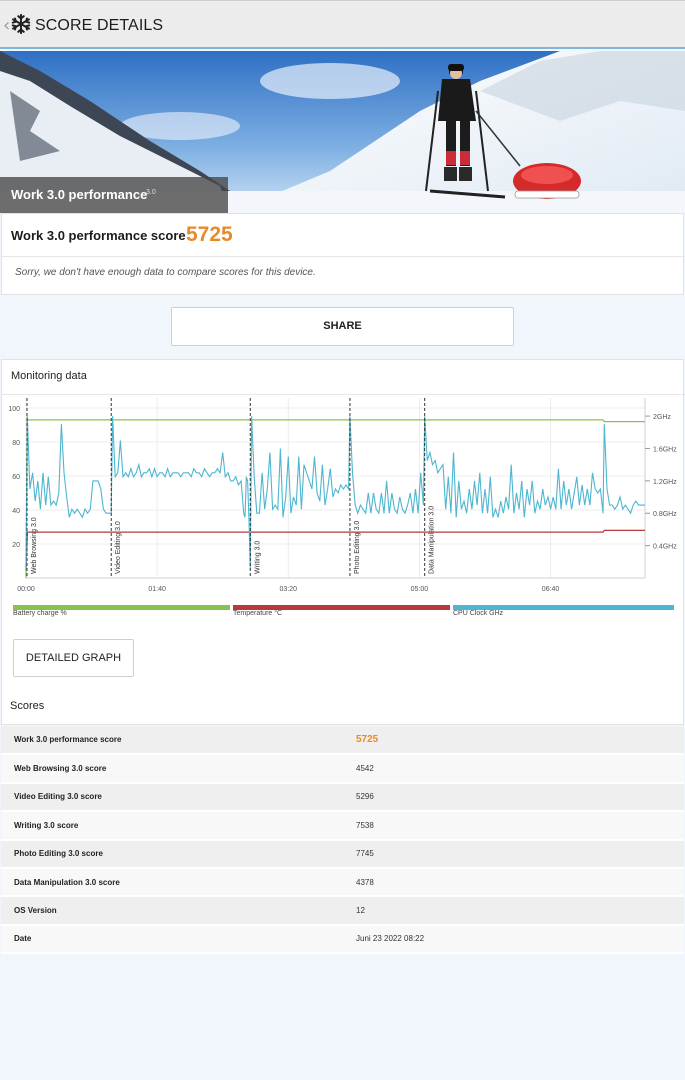 The width and height of the screenshot is (685, 1080). I want to click on y-left-tick-label: 40, so click(16, 511).